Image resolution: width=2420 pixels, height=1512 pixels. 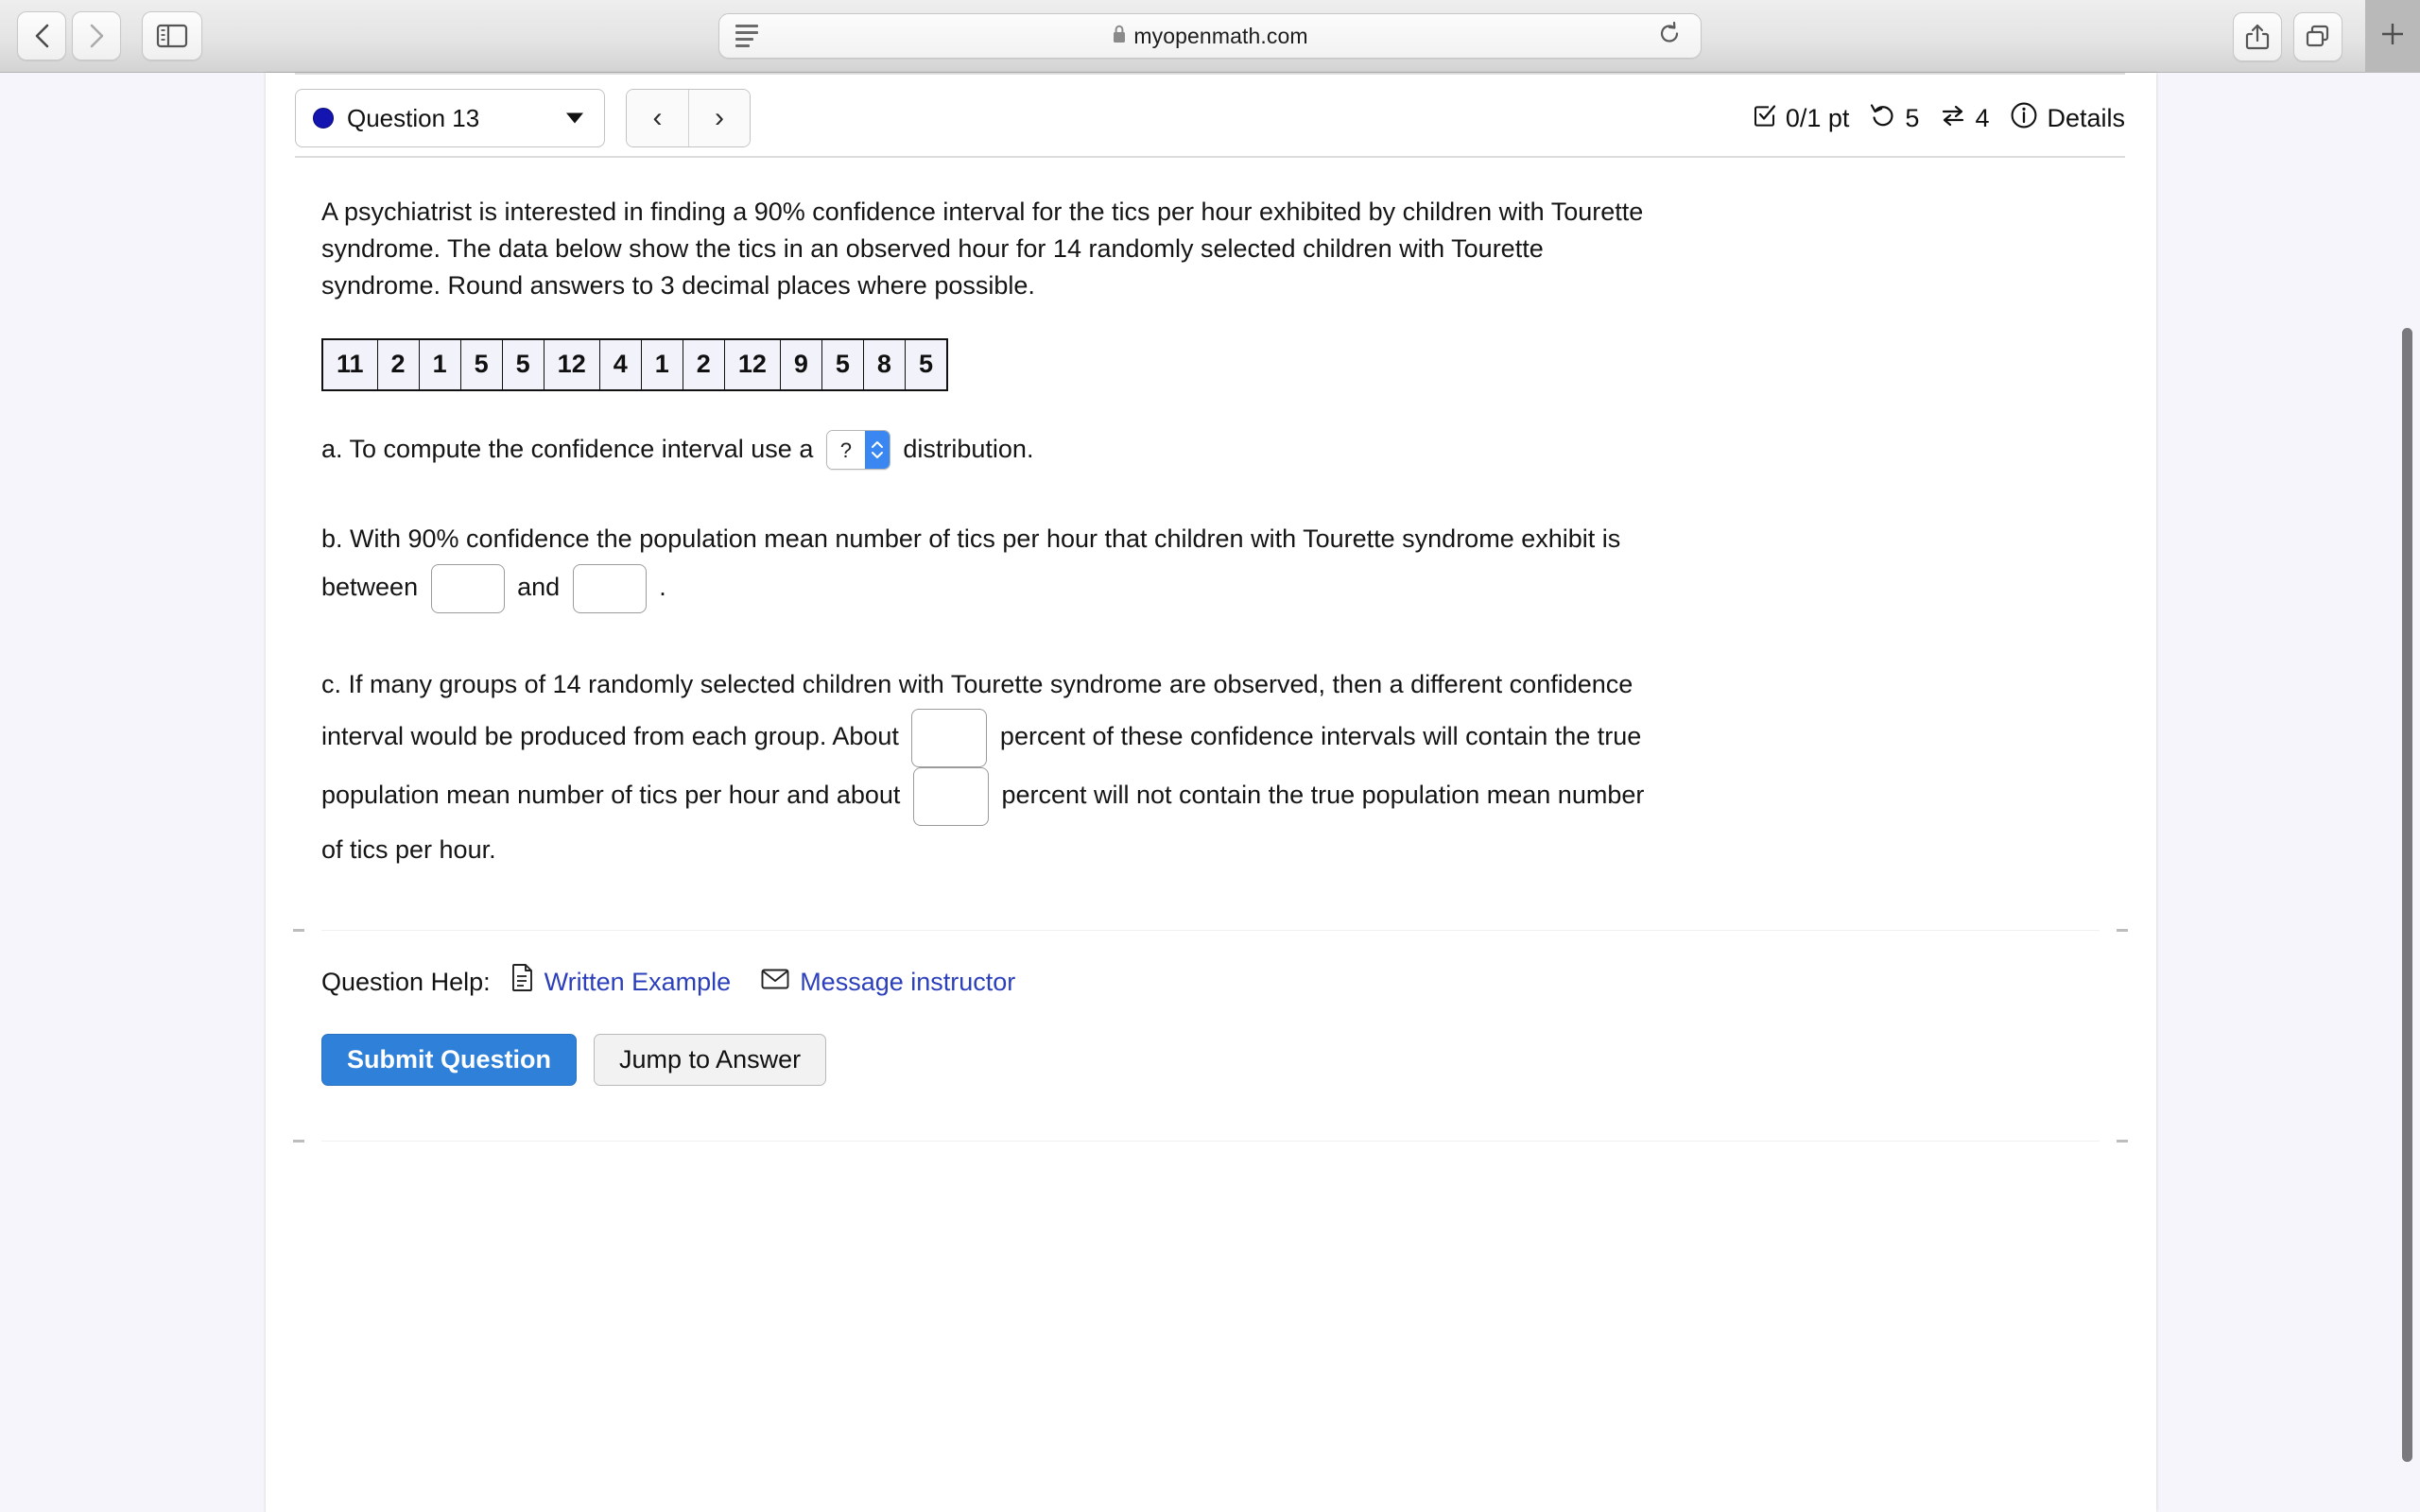 What do you see at coordinates (1210, 157) in the screenshot?
I see `header-divider-bottom` at bounding box center [1210, 157].